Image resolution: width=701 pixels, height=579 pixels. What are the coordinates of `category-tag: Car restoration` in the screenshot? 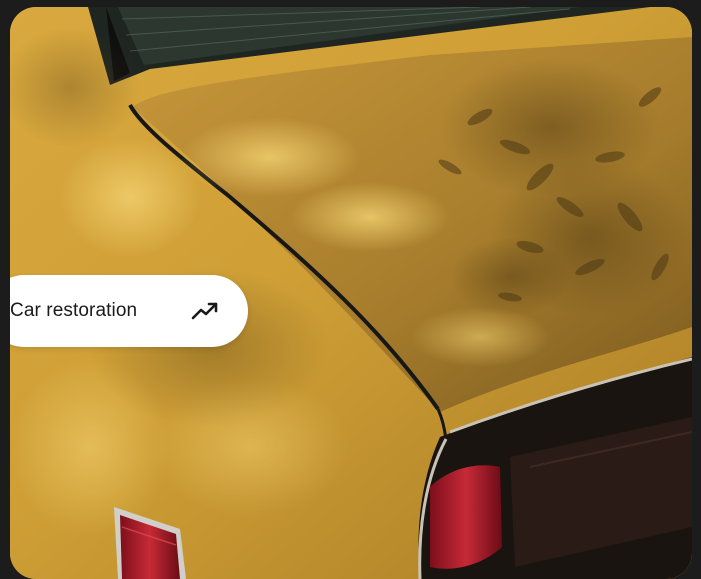 It's located at (129, 311).